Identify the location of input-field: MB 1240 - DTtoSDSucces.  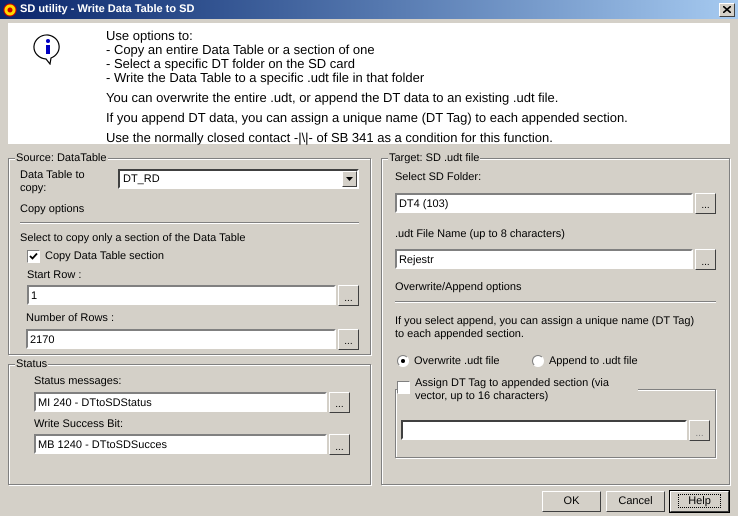
(180, 444).